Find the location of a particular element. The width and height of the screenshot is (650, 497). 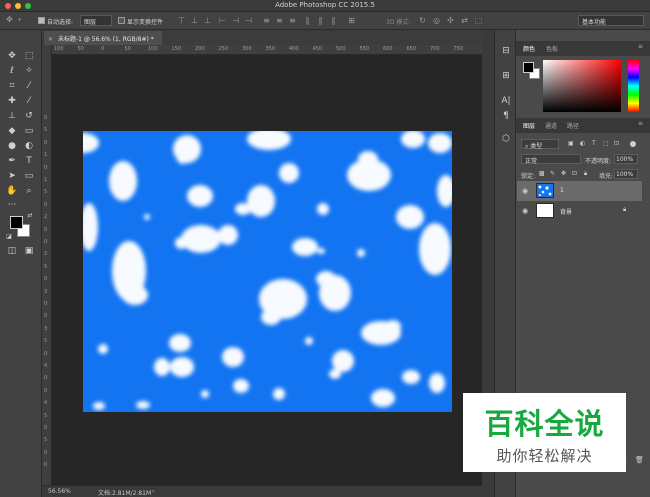

lock-position-icon: ✥ is located at coordinates (563, 173).